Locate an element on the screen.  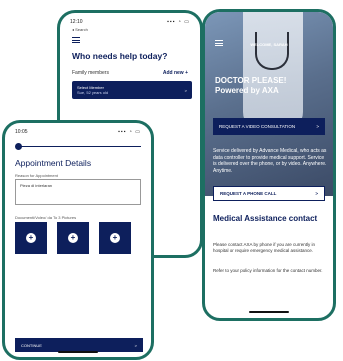
documents-label: Documenti/Voleo/ da To 3 Pictures is located at coordinates (46, 217).